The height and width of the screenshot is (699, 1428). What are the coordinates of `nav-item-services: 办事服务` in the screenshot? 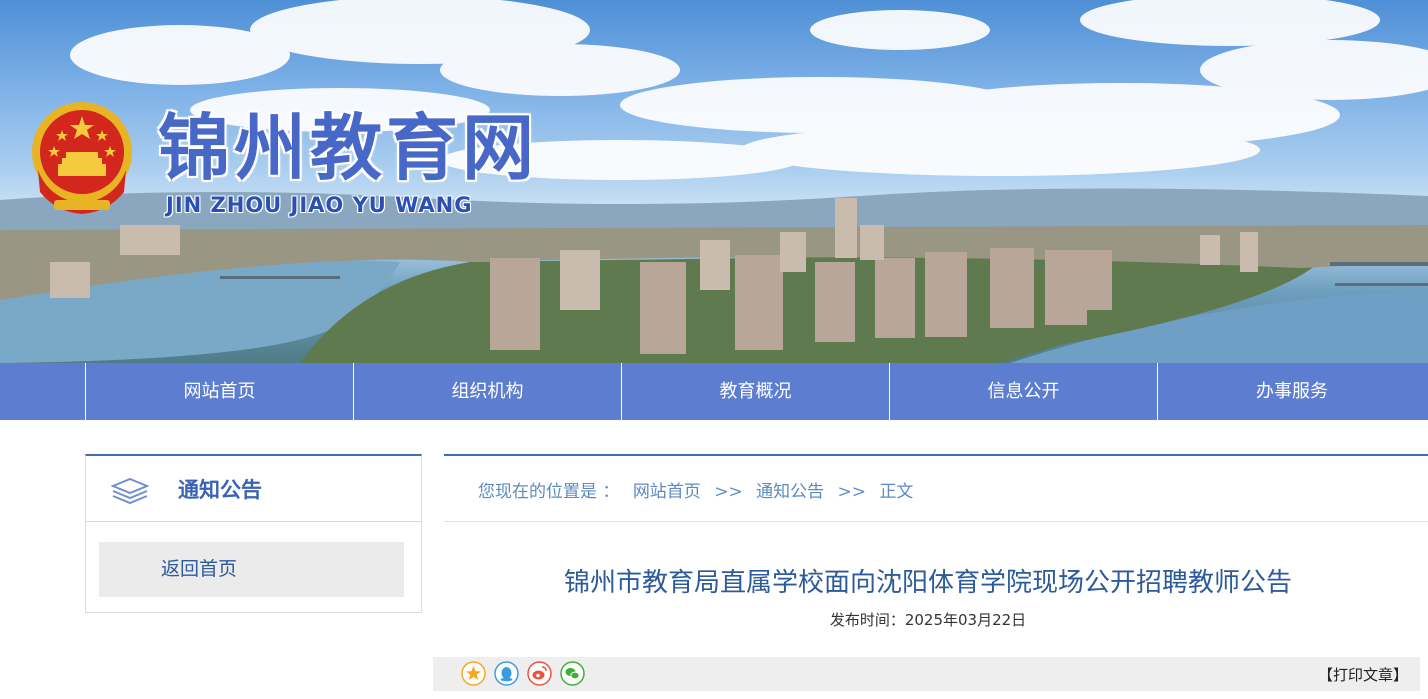 It's located at (1292, 391).